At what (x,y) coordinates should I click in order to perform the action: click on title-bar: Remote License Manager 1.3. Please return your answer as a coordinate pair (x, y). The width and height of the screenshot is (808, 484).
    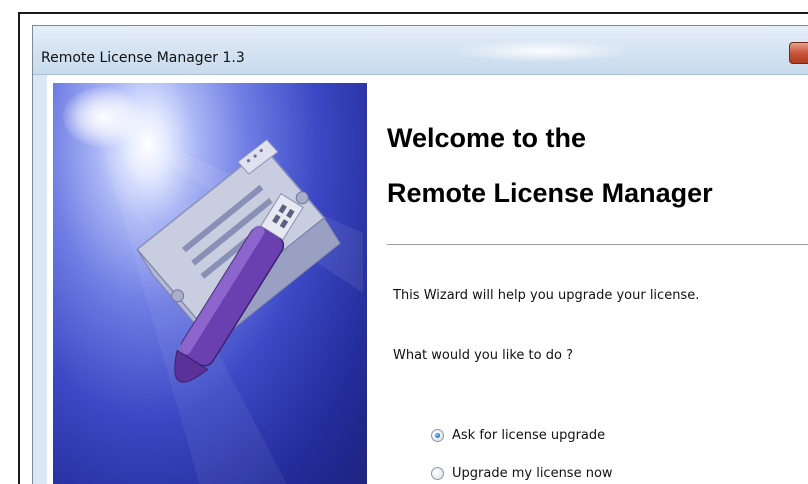
    Looking at the image, I should click on (420, 50).